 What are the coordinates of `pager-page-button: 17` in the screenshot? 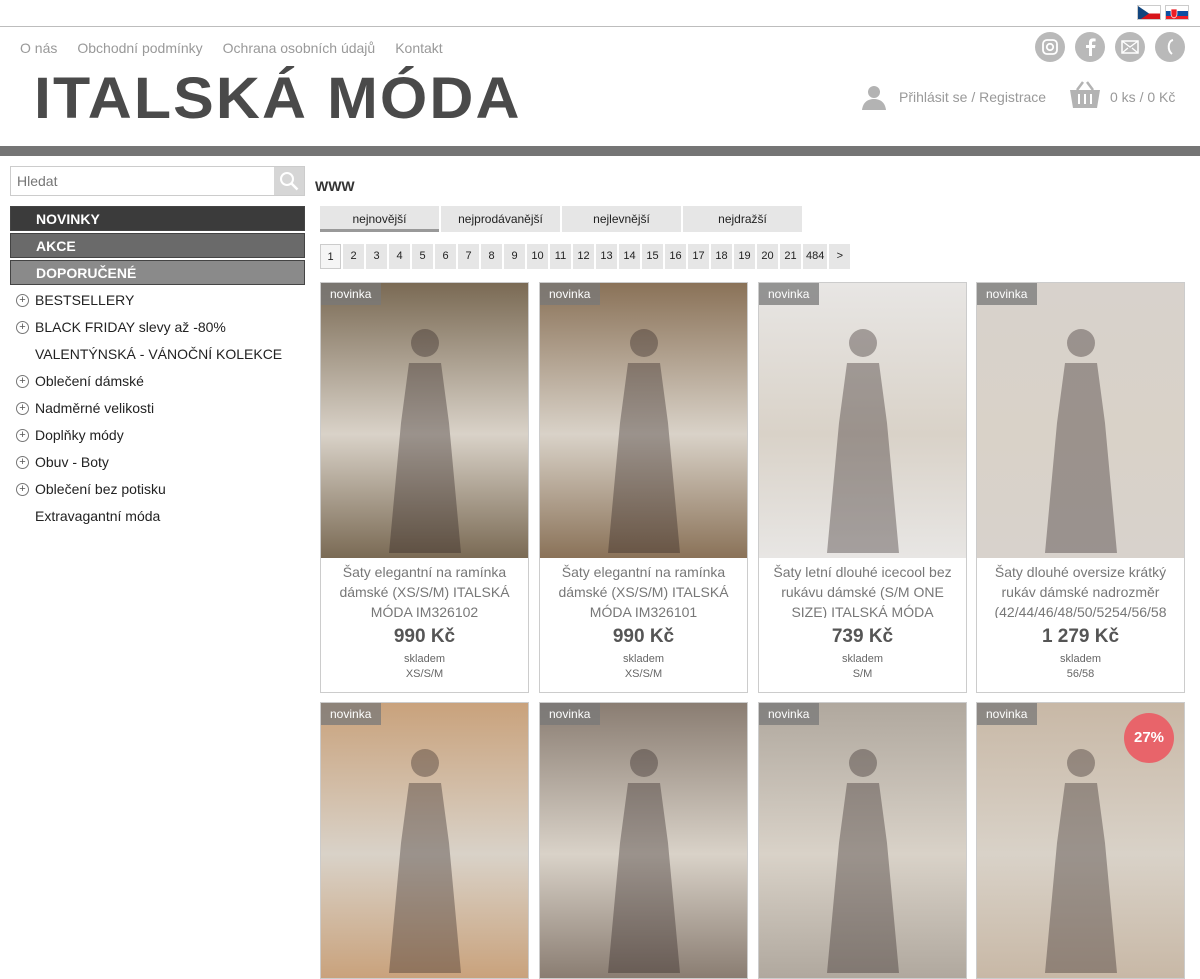 It's located at (698, 256).